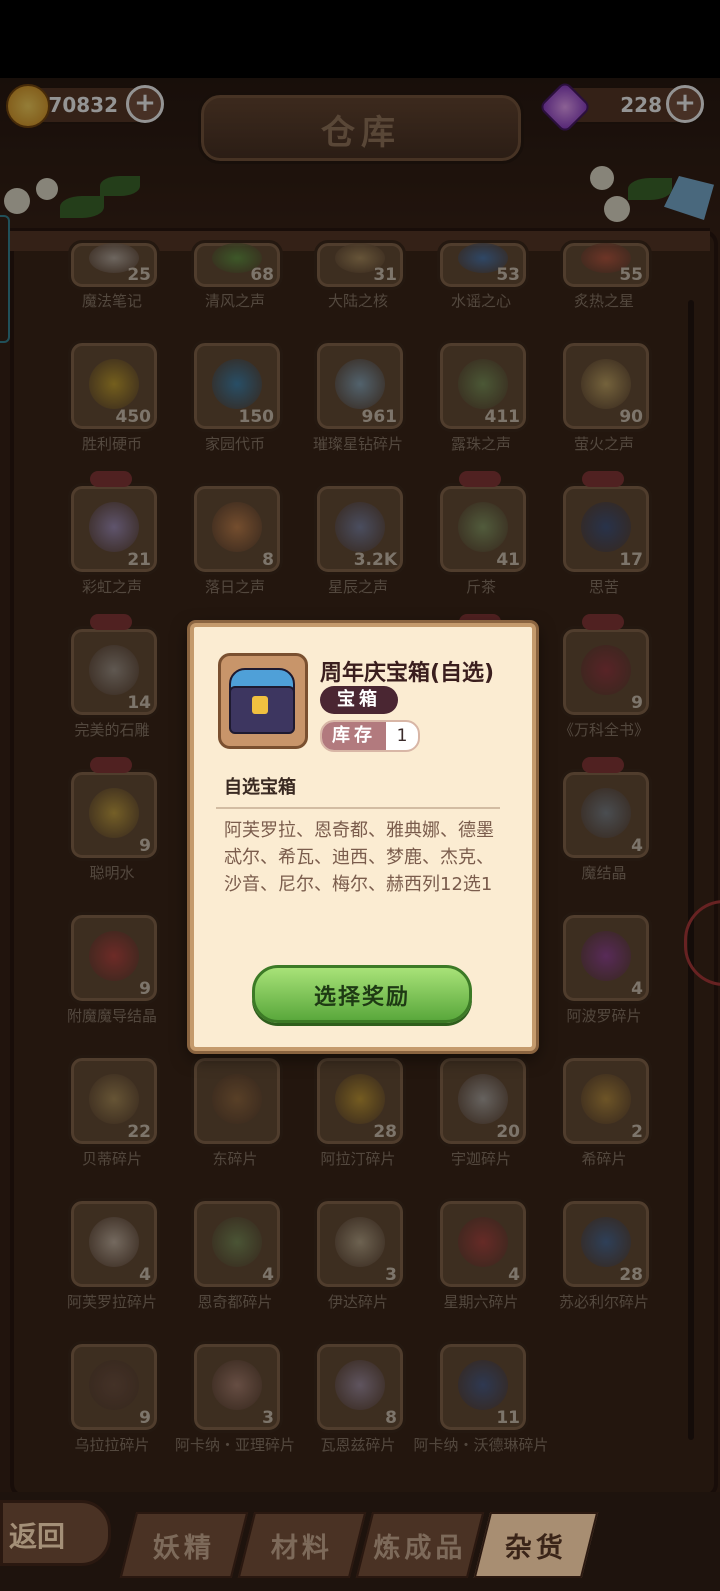  I want to click on item-subtitle: 自选宝箱, so click(260, 787).